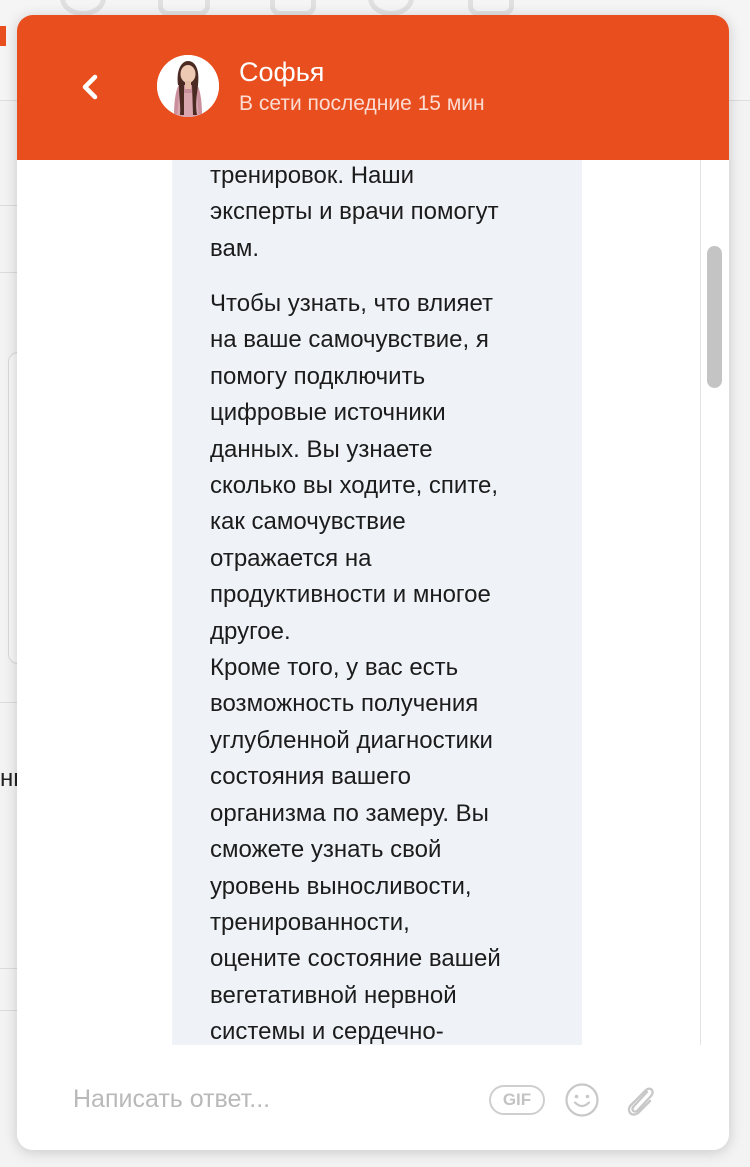 This screenshot has width=750, height=1167. What do you see at coordinates (3, 36) in the screenshot?
I see `background-accent-mark` at bounding box center [3, 36].